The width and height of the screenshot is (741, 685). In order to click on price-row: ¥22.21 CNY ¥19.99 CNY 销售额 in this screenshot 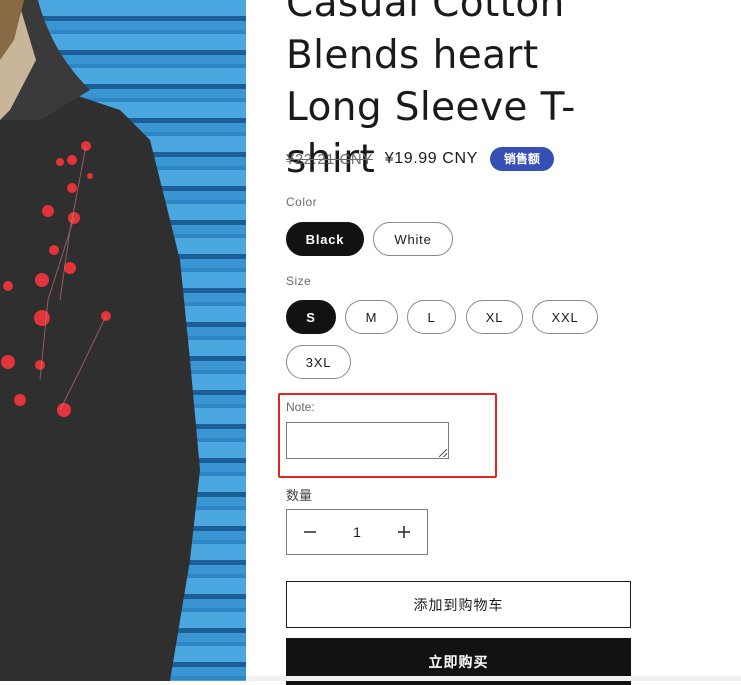, I will do `click(420, 159)`.